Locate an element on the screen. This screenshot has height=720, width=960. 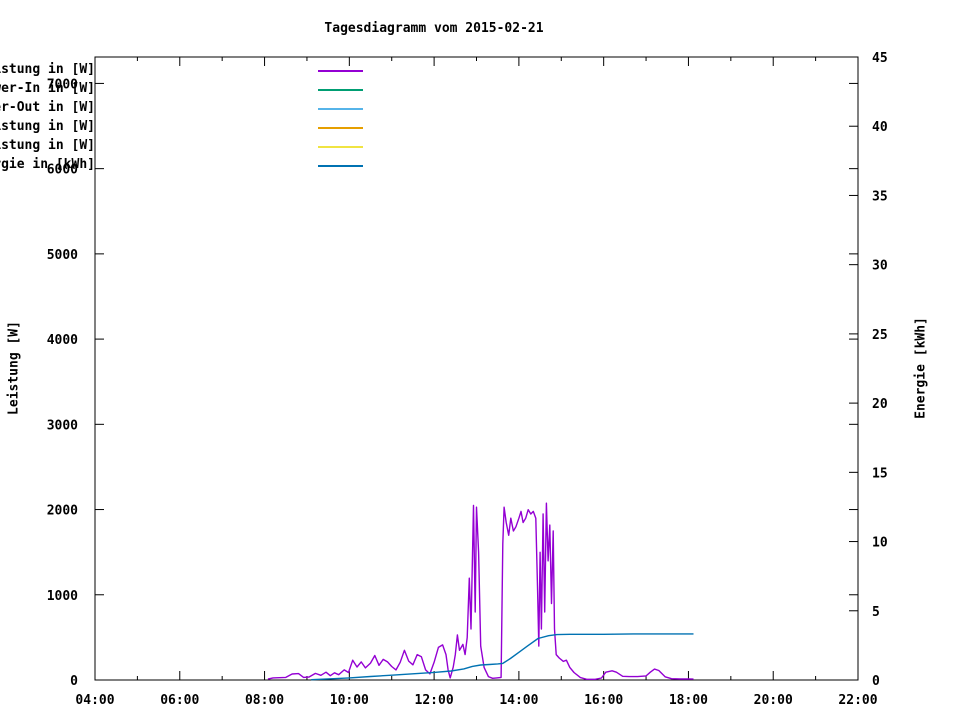
svg-text: 30 is located at coordinates (880, 266).